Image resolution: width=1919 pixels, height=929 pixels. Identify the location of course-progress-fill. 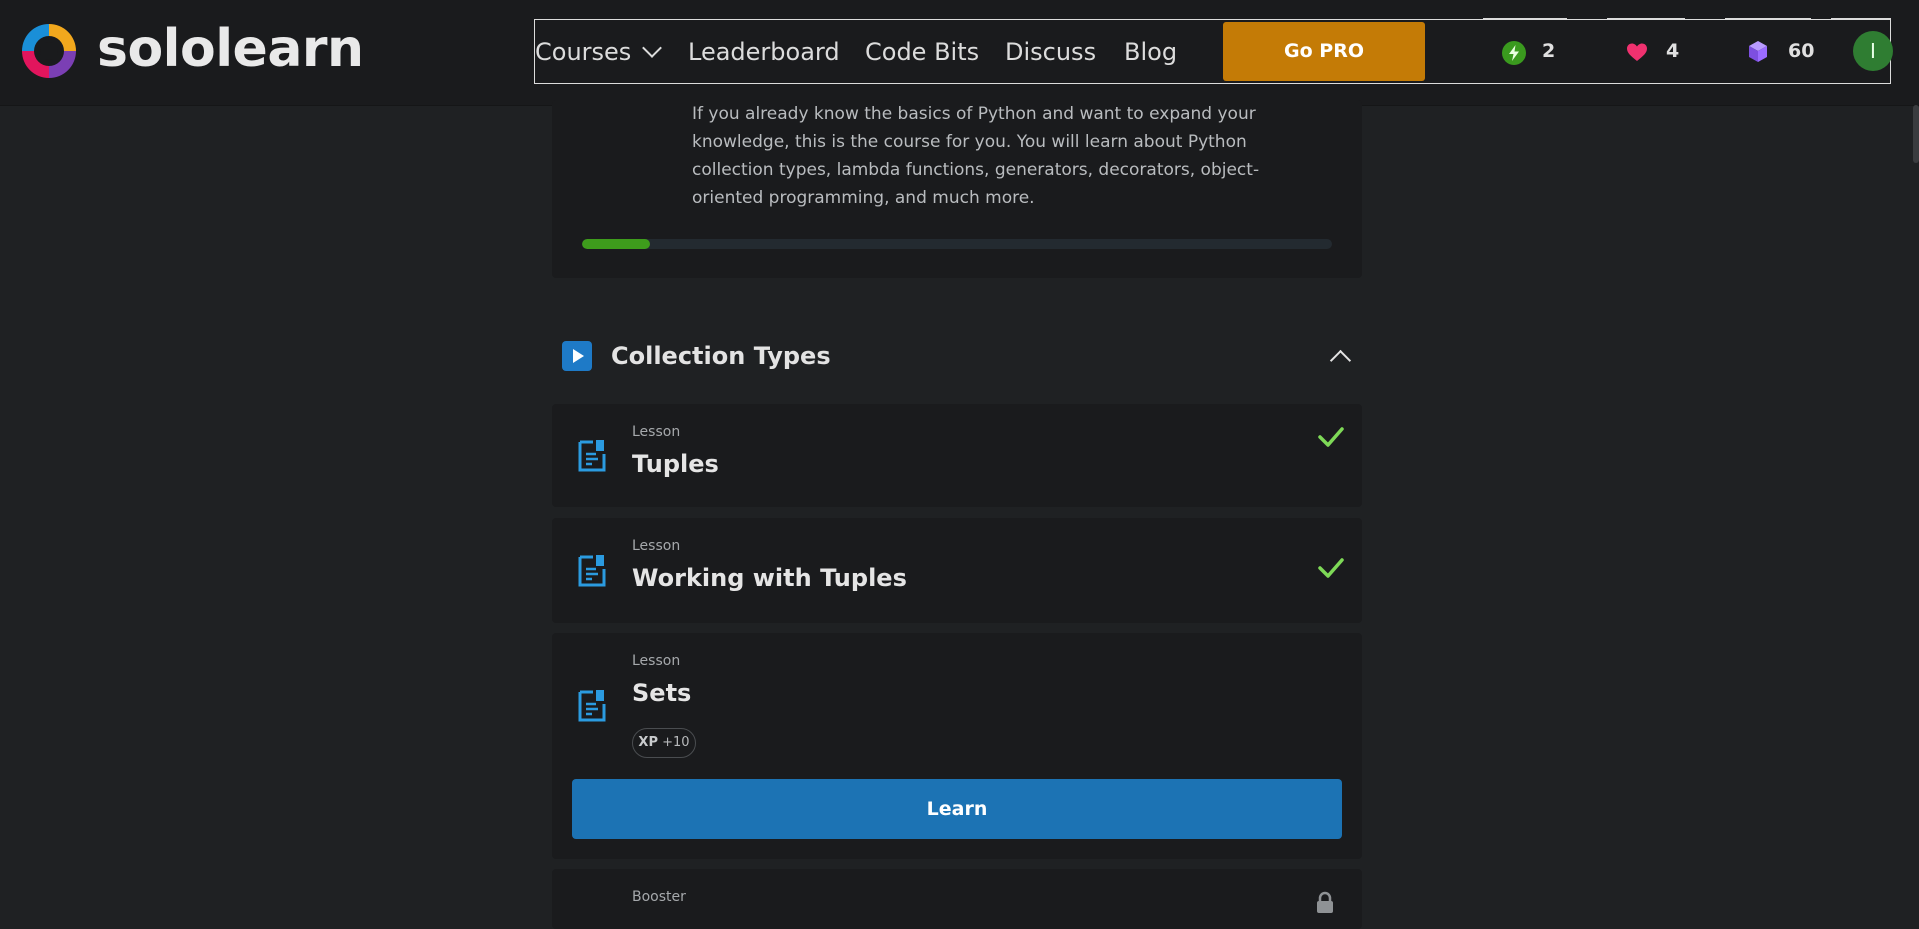
(616, 244).